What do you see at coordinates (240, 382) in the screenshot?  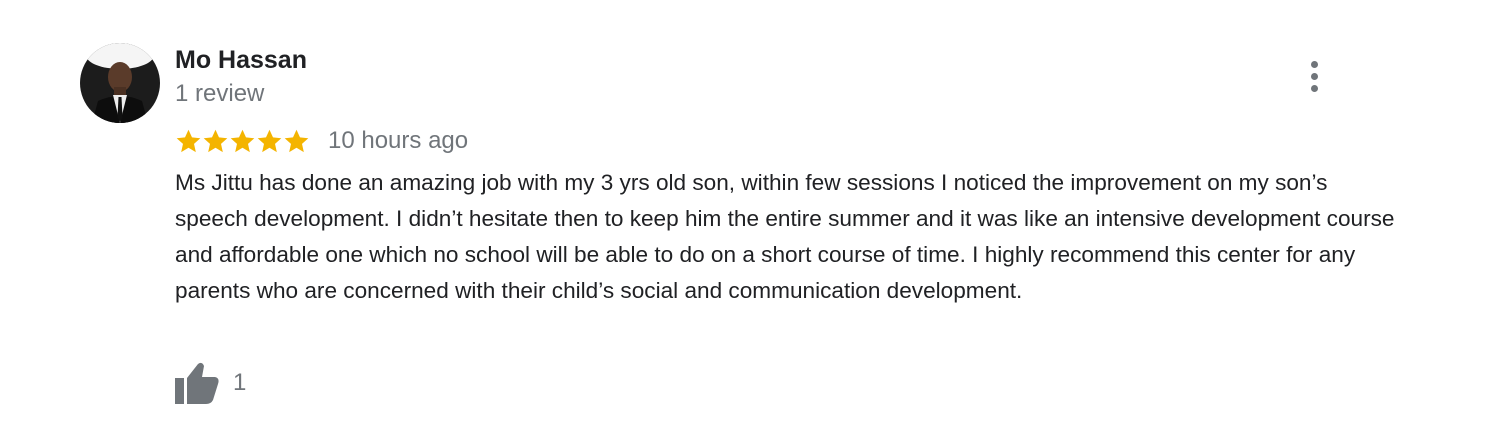 I see `like-count: 1` at bounding box center [240, 382].